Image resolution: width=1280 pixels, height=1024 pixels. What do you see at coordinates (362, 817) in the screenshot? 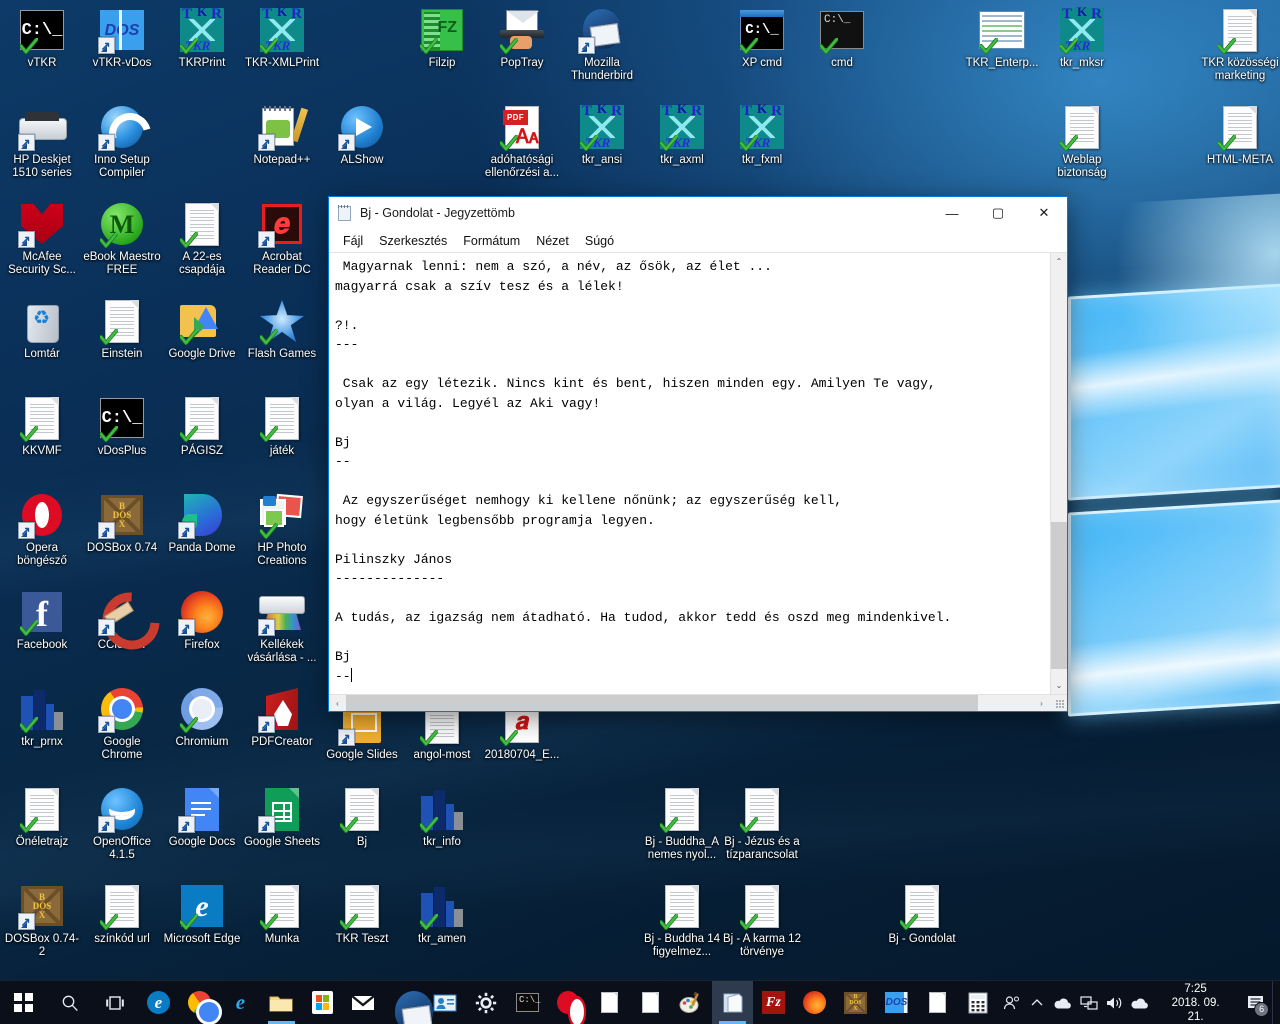
I see `desktop-icon-bj: Bj` at bounding box center [362, 817].